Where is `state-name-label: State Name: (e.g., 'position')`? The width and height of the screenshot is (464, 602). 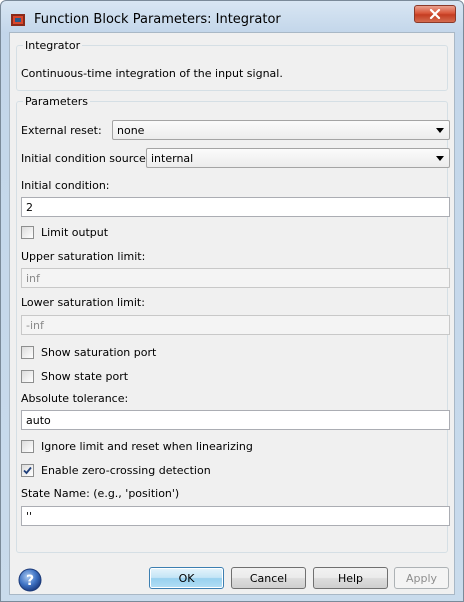
state-name-label: State Name: (e.g., 'position') is located at coordinates (100, 493).